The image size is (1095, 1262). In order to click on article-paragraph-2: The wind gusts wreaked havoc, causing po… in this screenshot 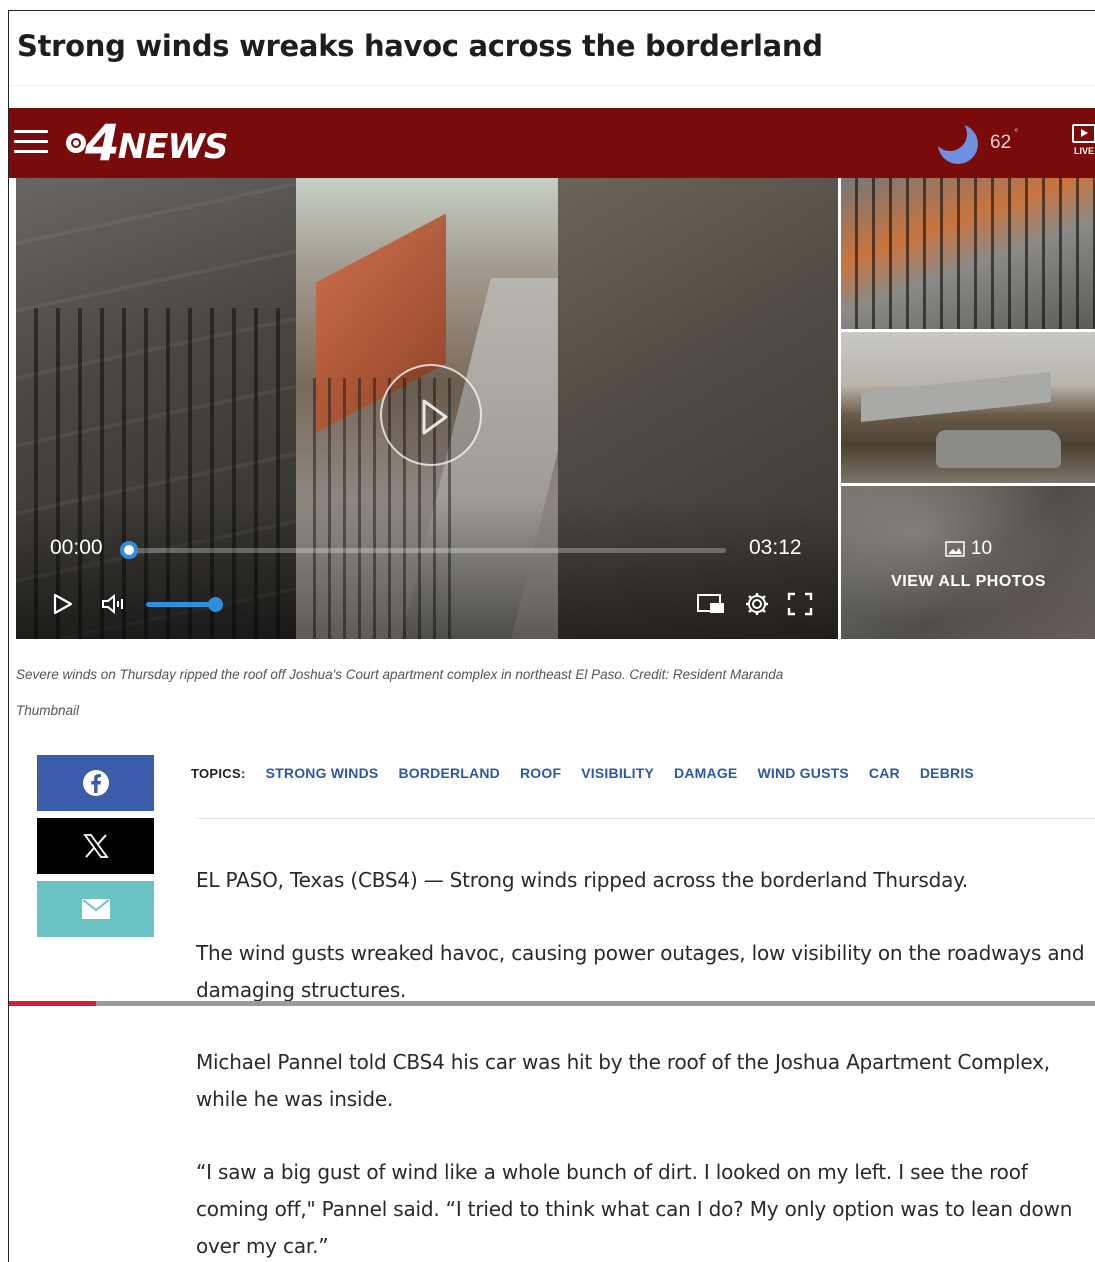, I will do `click(640, 971)`.